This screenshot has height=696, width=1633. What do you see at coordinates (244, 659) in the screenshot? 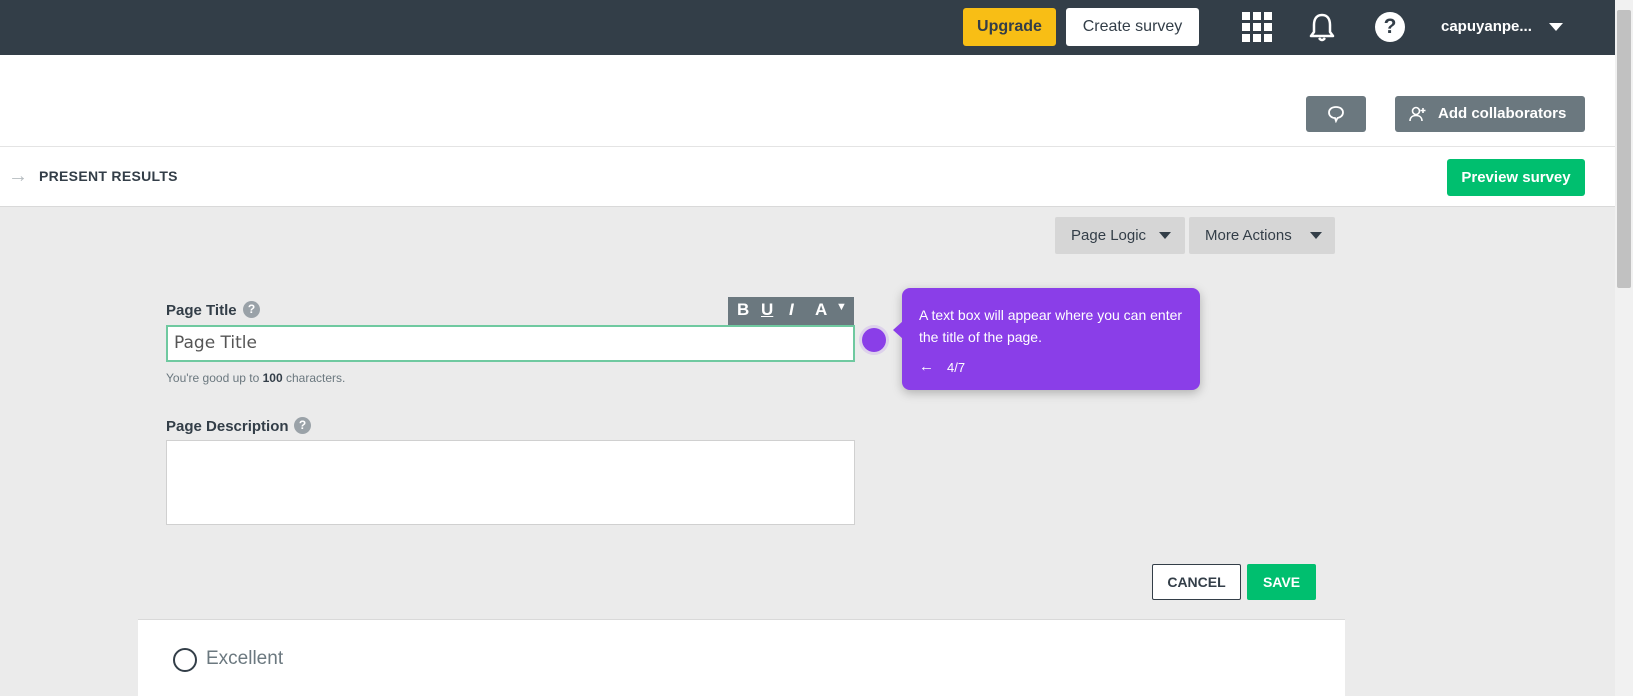
I see `answer-option-label: Excellent` at bounding box center [244, 659].